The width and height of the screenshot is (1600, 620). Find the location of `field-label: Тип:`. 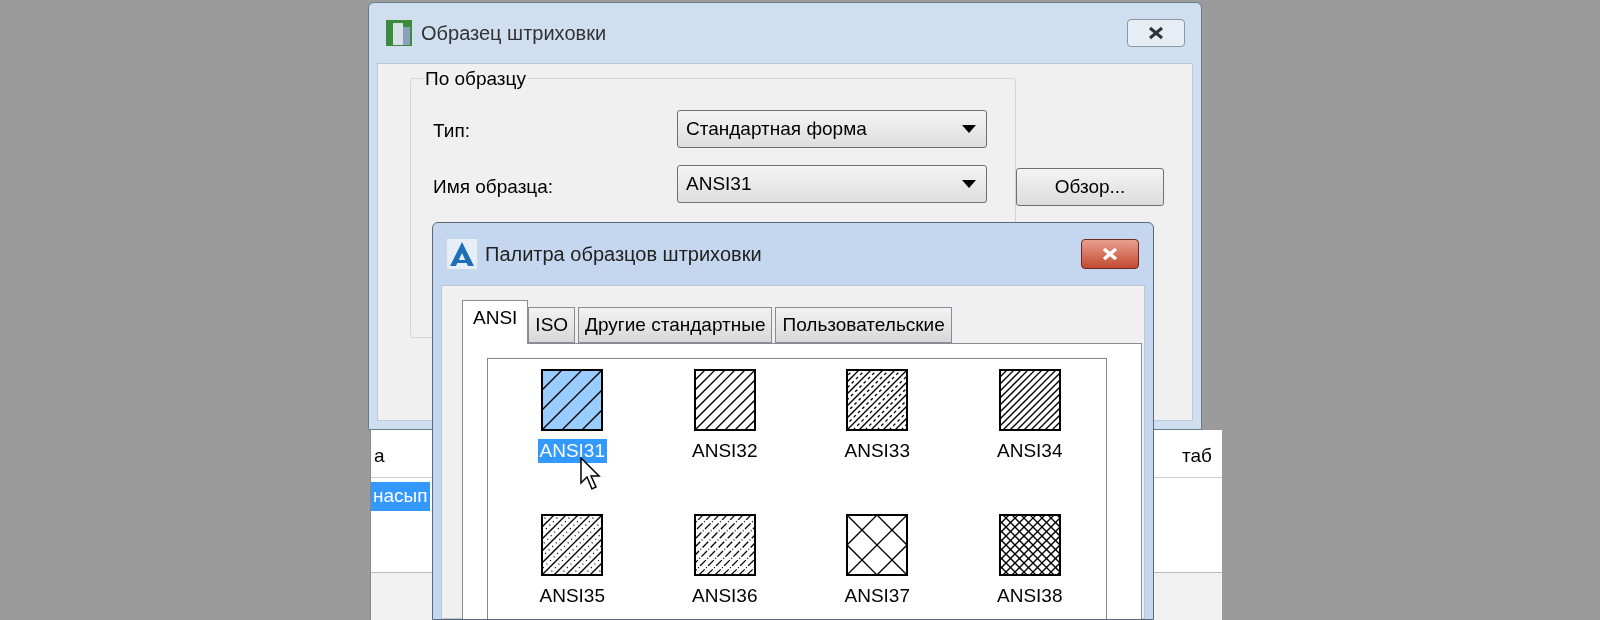

field-label: Тип: is located at coordinates (451, 131).